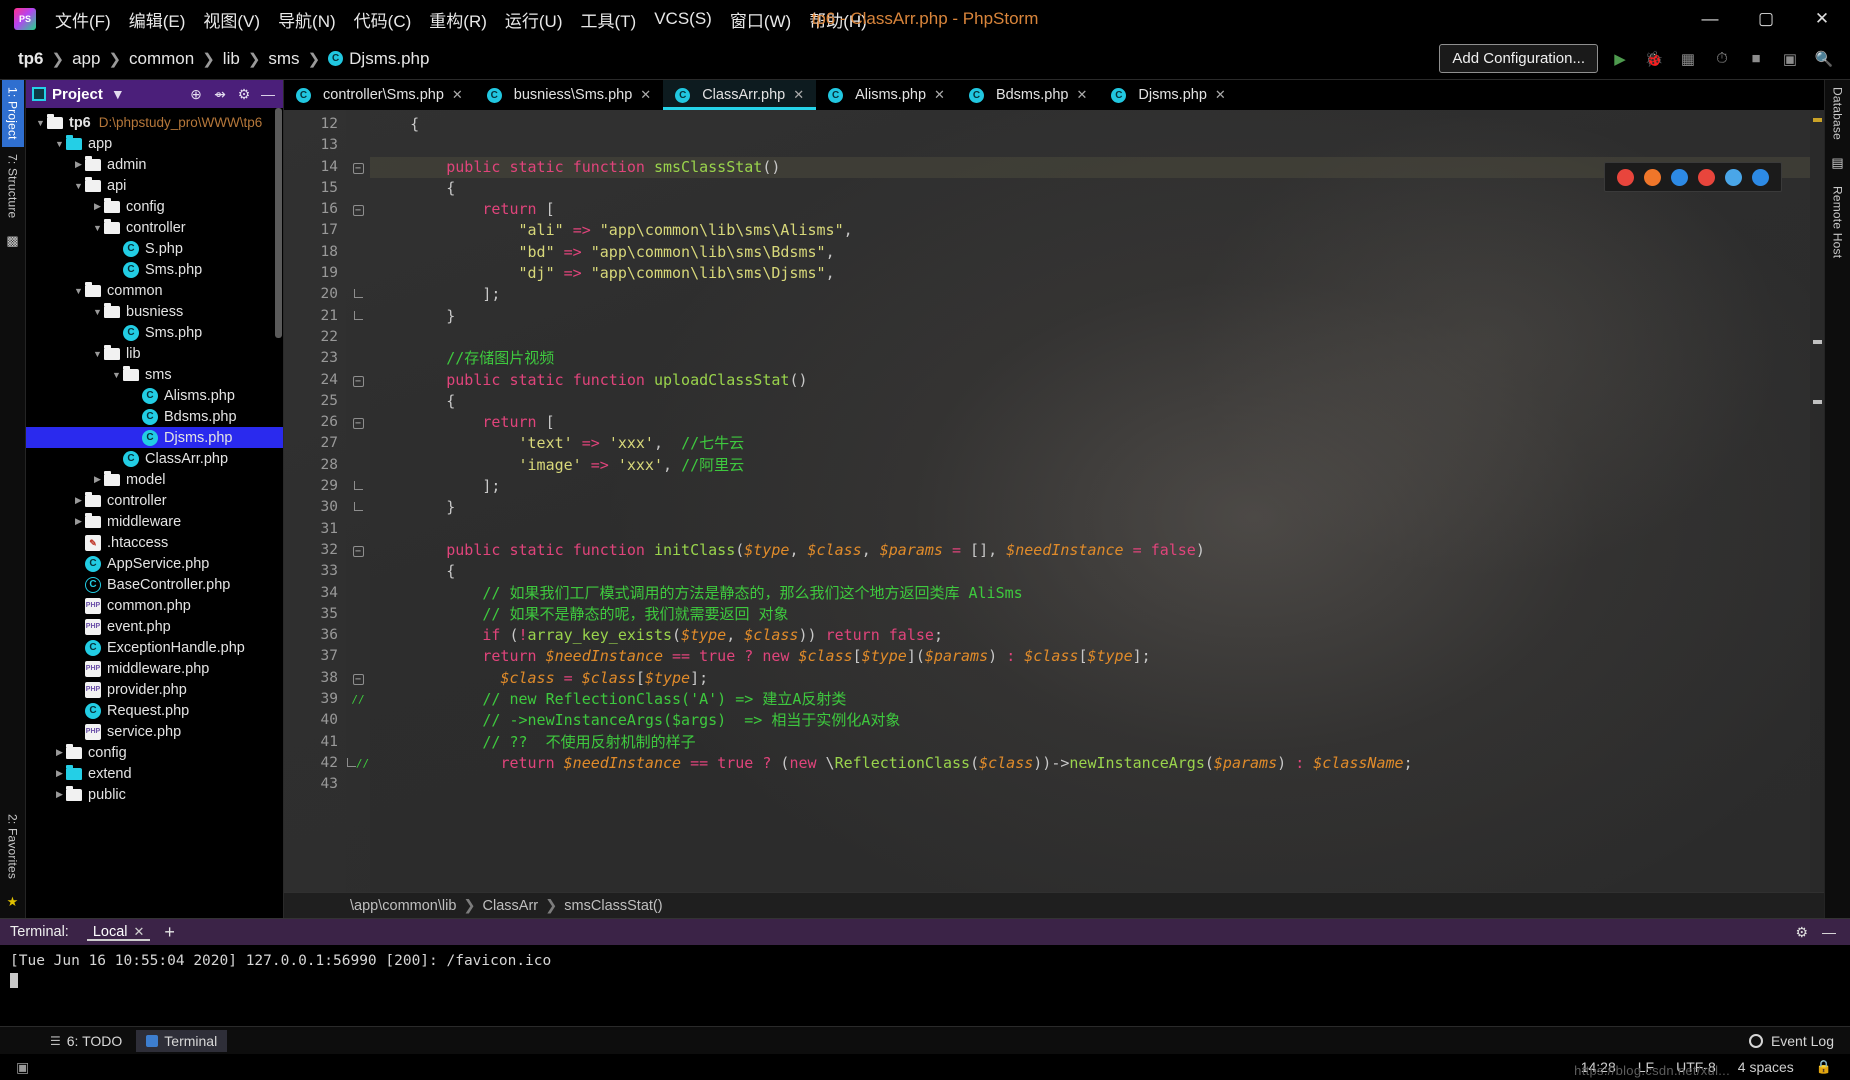  Describe the element at coordinates (740, 95) in the screenshot. I see `editor-tab-classarr-php: C ClassArr.php ✕` at that location.